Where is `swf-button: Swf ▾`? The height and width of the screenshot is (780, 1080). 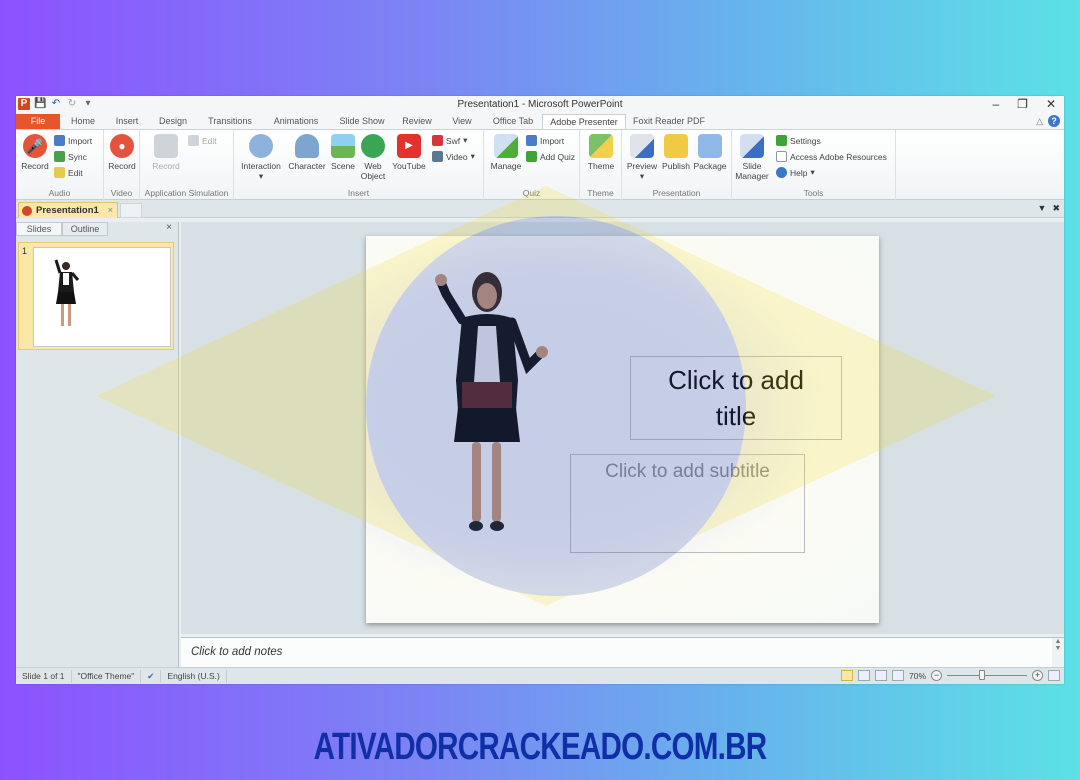
swf-button: Swf ▾ is located at coordinates (449, 140).